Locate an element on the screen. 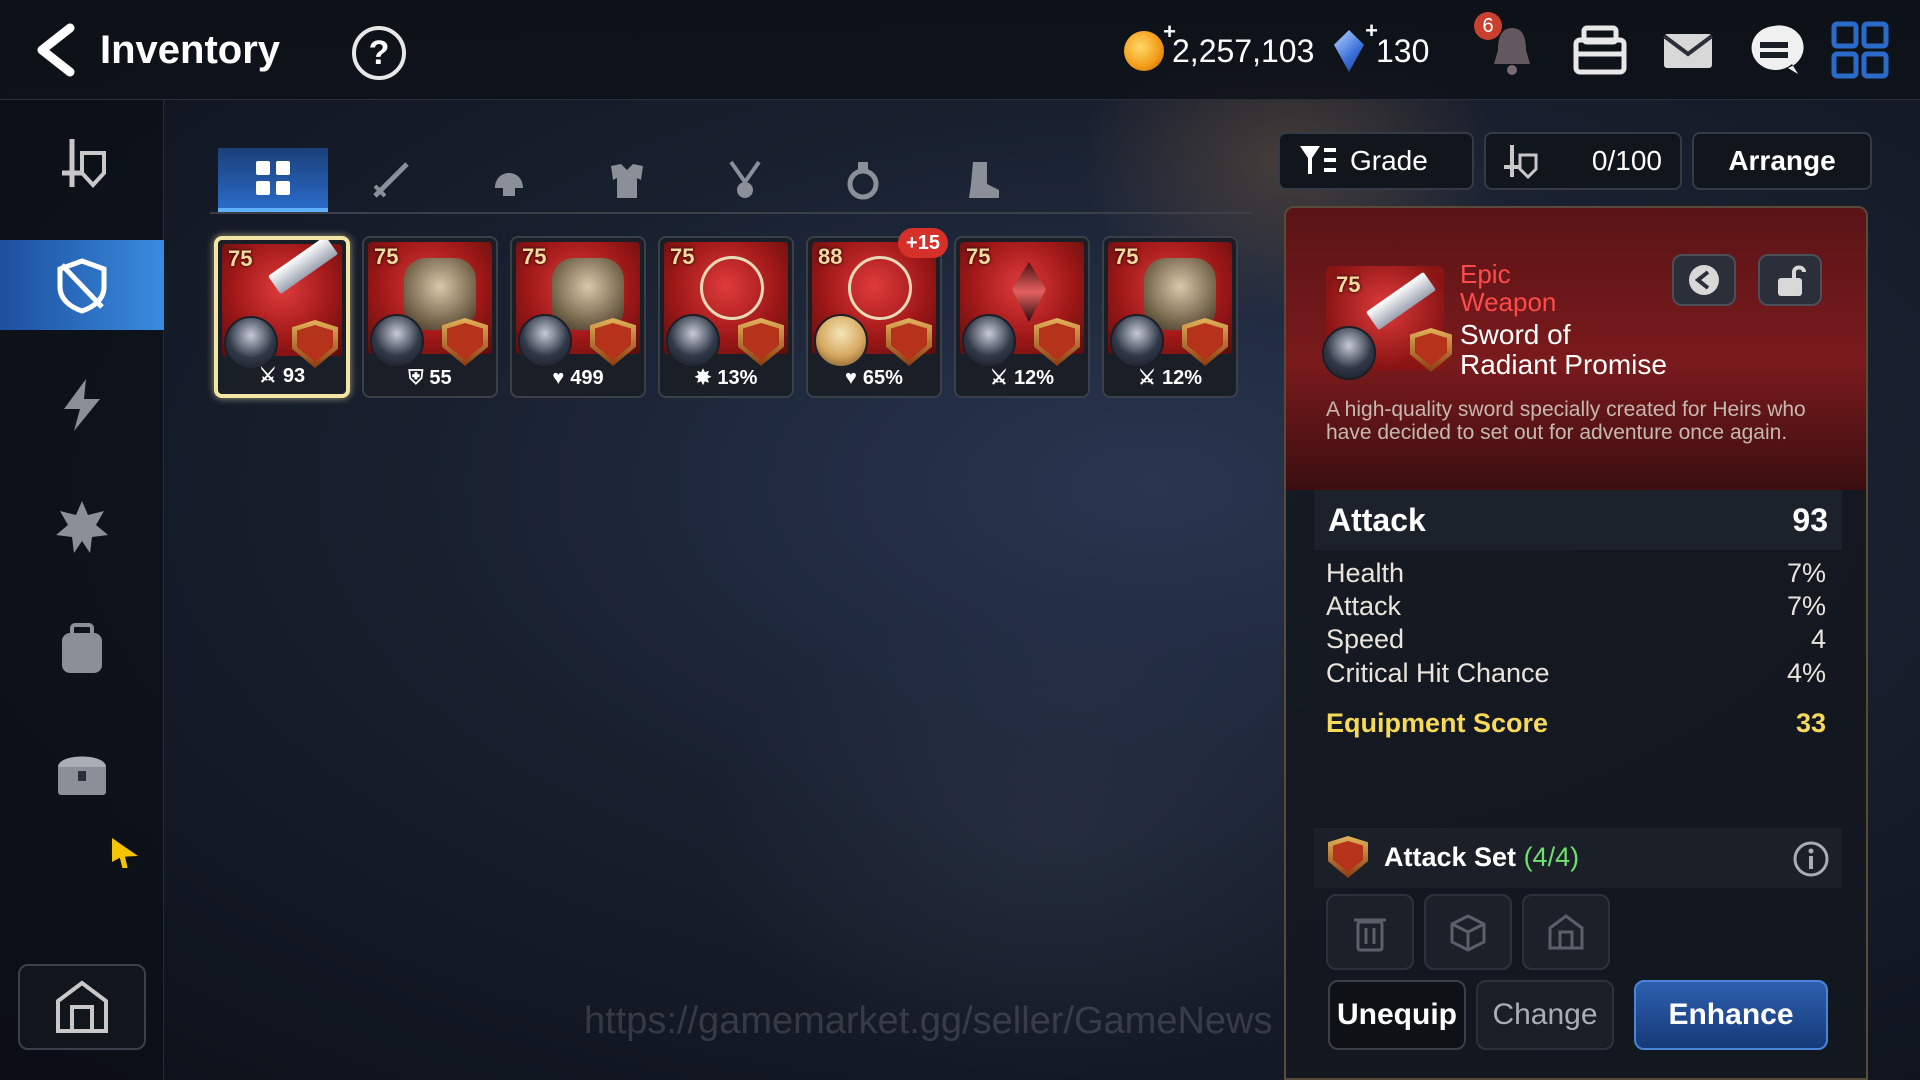  enhance-button: Enhance is located at coordinates (1731, 1015).